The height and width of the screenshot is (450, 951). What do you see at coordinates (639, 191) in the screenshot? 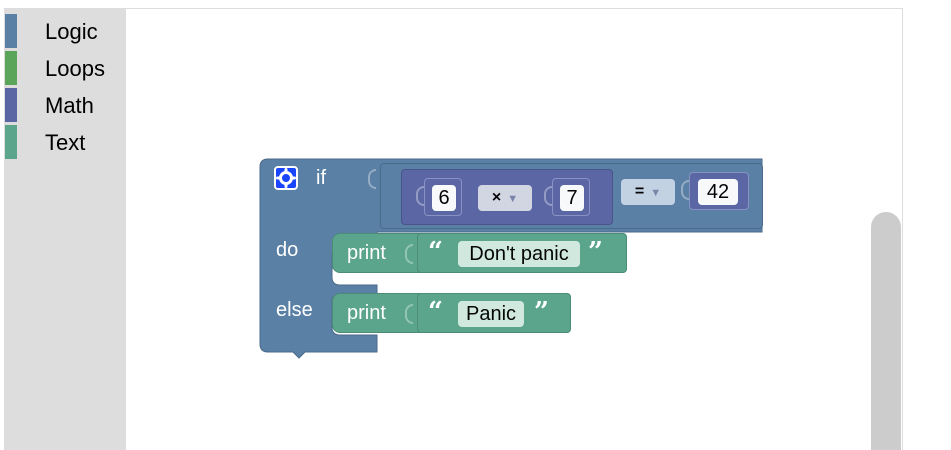
I see `compare-operator-value: =` at bounding box center [639, 191].